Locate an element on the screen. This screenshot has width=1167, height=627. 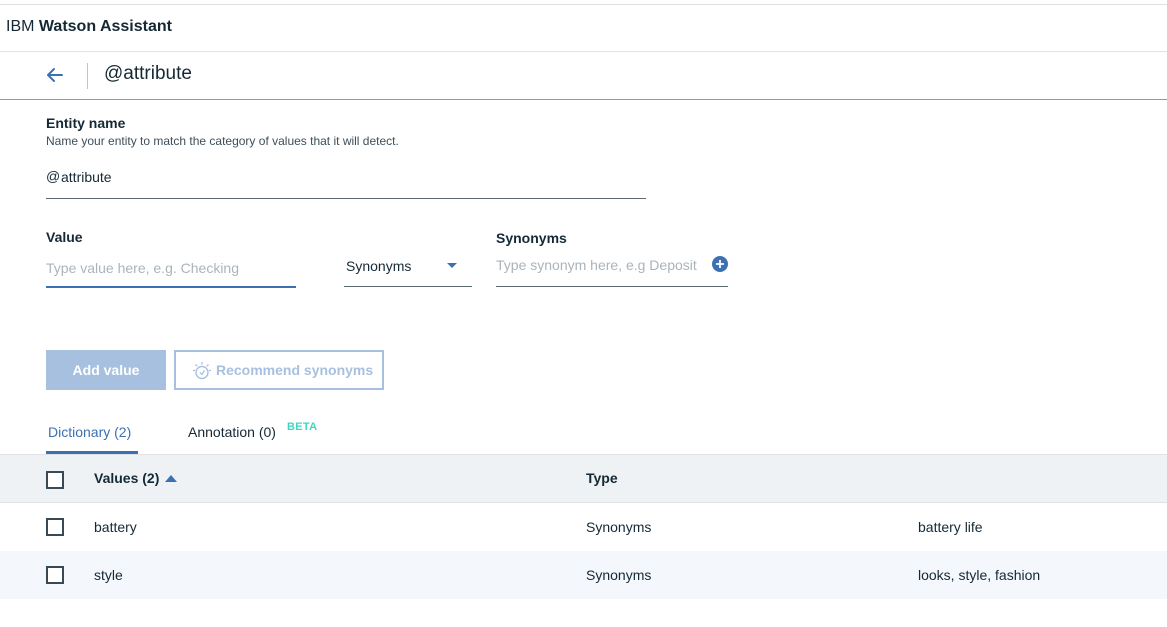
add-value-button: Add value is located at coordinates (106, 370).